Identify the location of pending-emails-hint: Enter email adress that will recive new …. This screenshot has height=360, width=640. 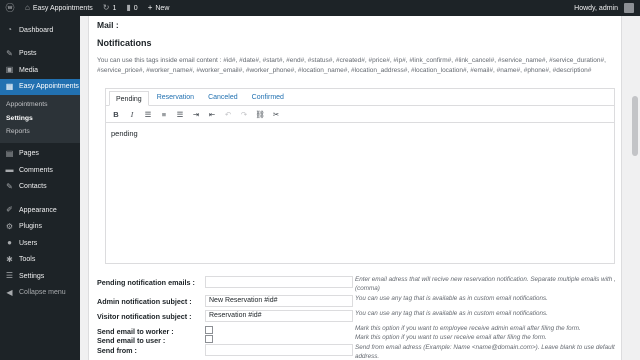
(485, 284).